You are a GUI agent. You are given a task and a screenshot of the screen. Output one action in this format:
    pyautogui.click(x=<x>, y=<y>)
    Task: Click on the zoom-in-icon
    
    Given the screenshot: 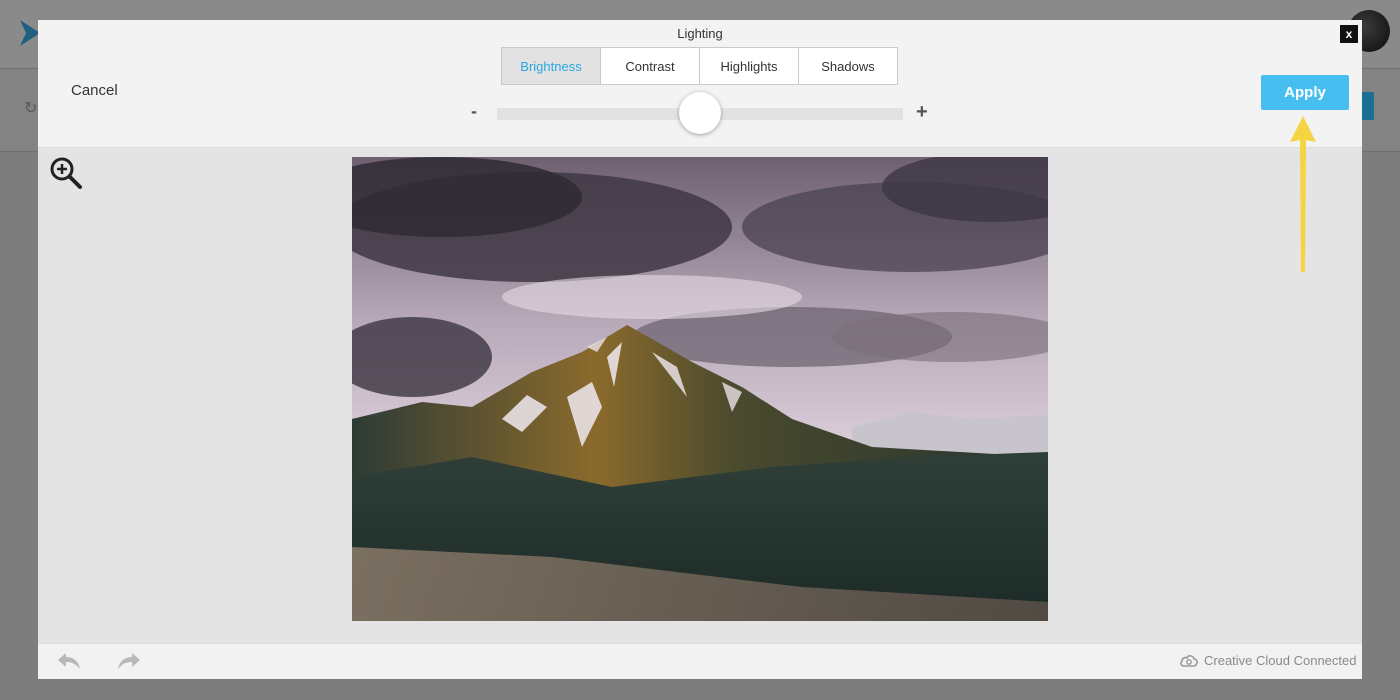 What is the action you would take?
    pyautogui.click(x=66, y=173)
    